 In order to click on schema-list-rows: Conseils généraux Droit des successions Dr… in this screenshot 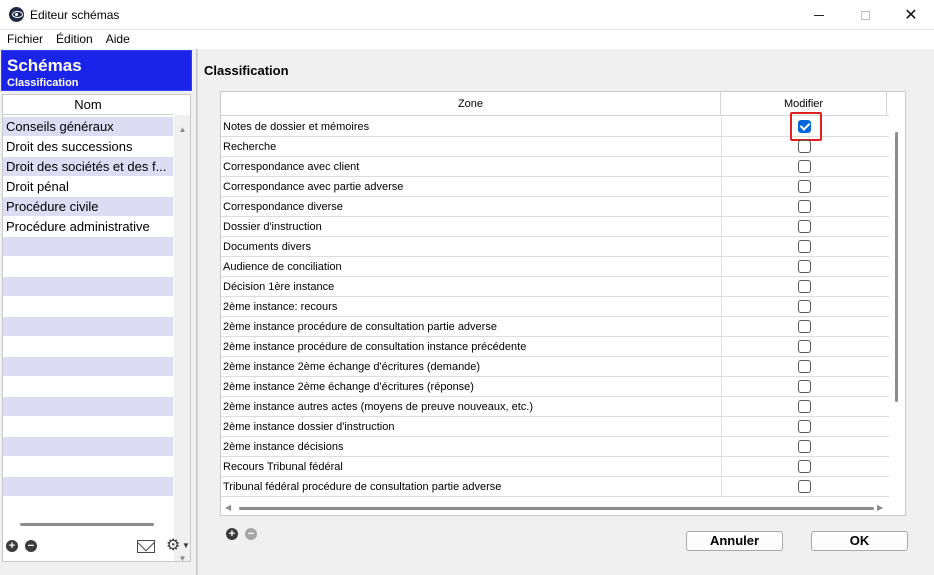, I will do `click(88, 317)`.